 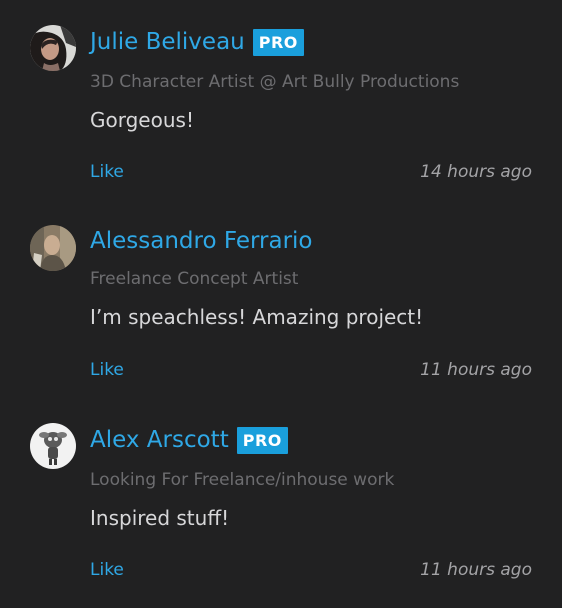 I want to click on comment-timestamp: 14 hours ago, so click(x=476, y=172).